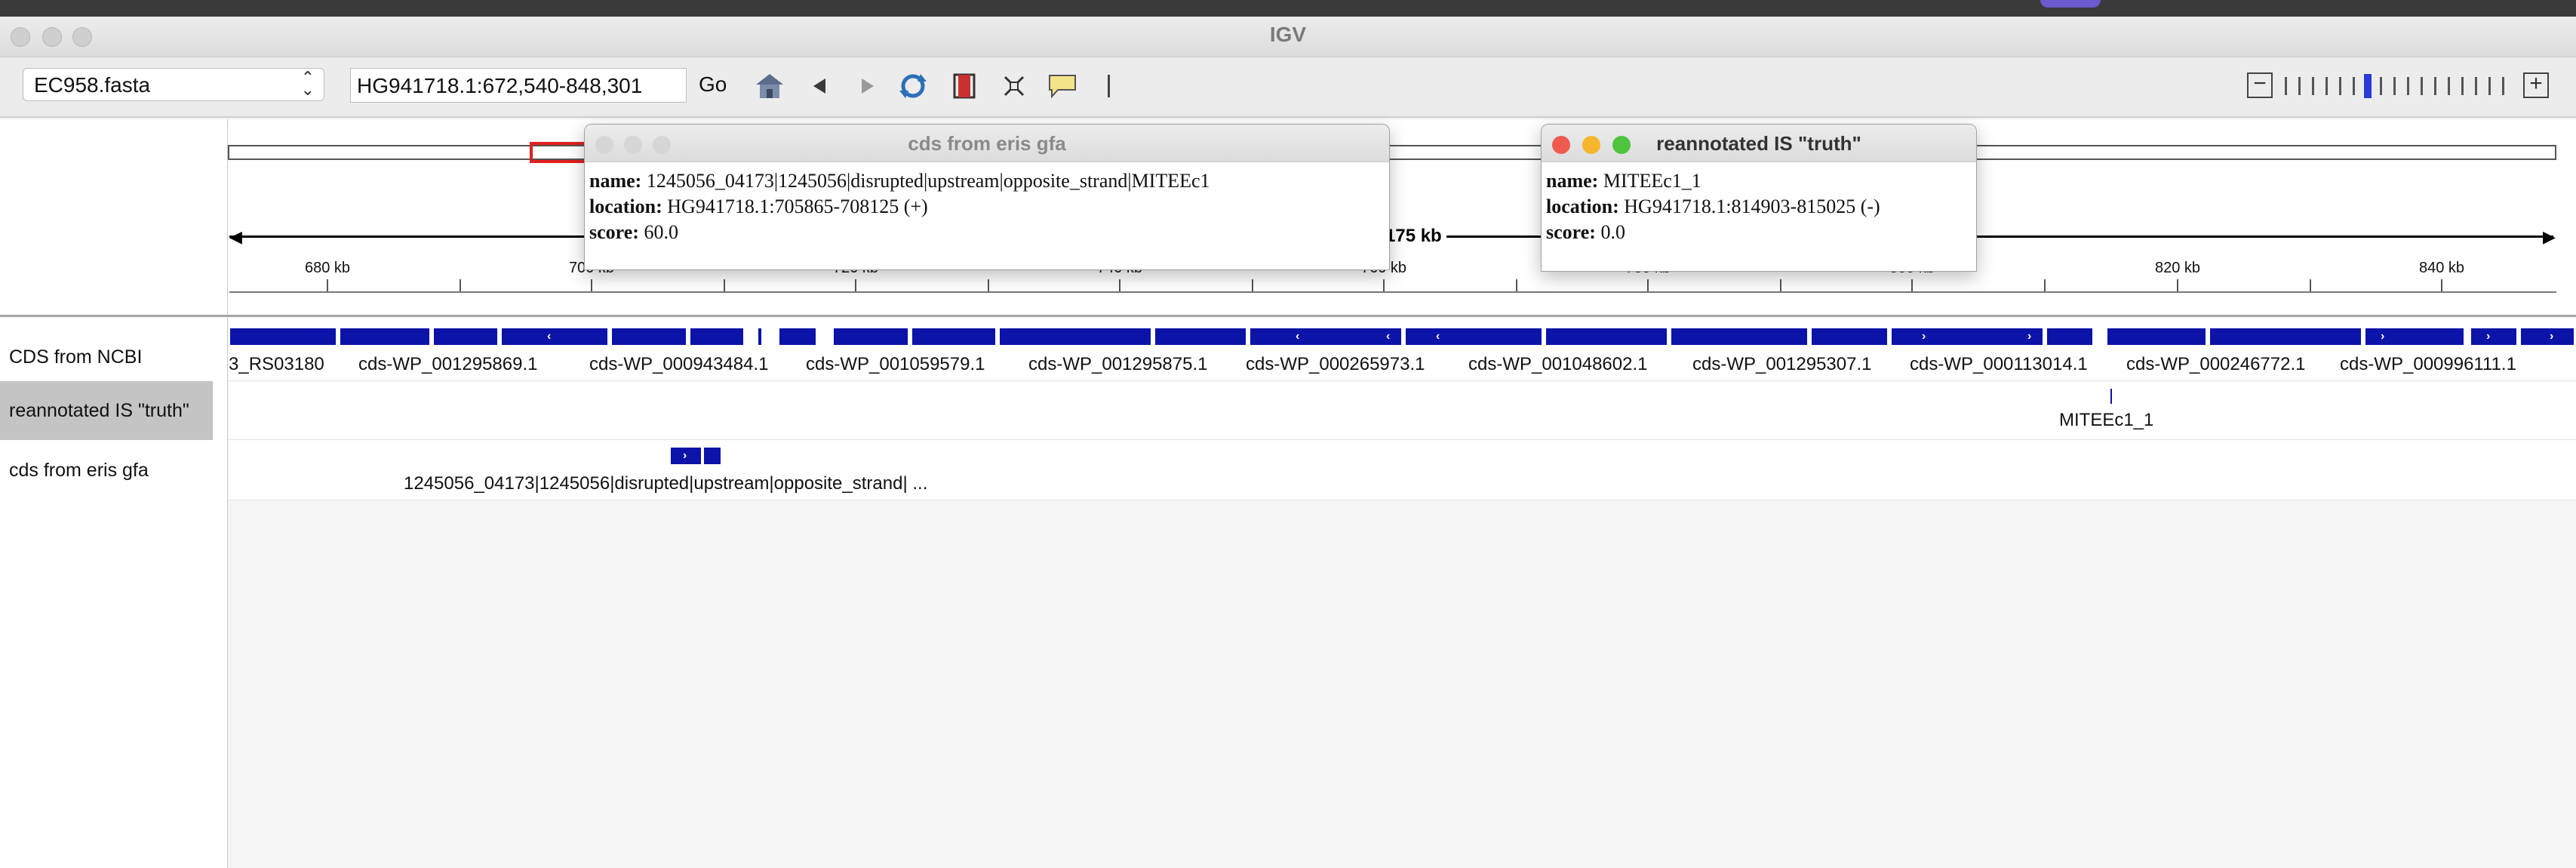 This screenshot has height=868, width=2576. Describe the element at coordinates (2368, 86) in the screenshot. I see `zoom-slider-thumb` at that location.